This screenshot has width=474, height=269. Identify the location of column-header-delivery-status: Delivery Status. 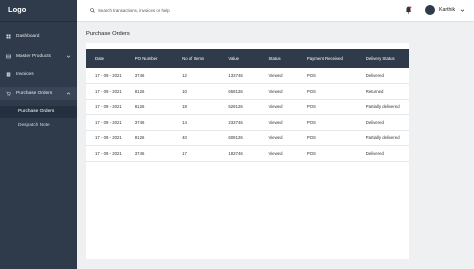
(387, 58).